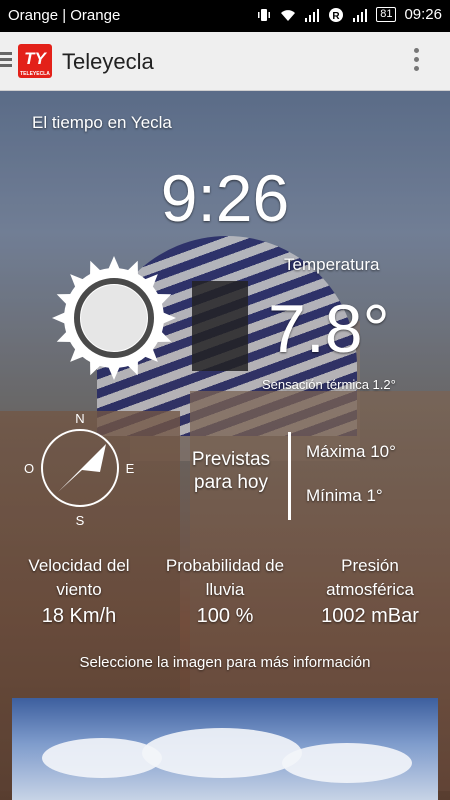 The image size is (450, 800). What do you see at coordinates (6, 61) in the screenshot?
I see `hamburger-icon` at bounding box center [6, 61].